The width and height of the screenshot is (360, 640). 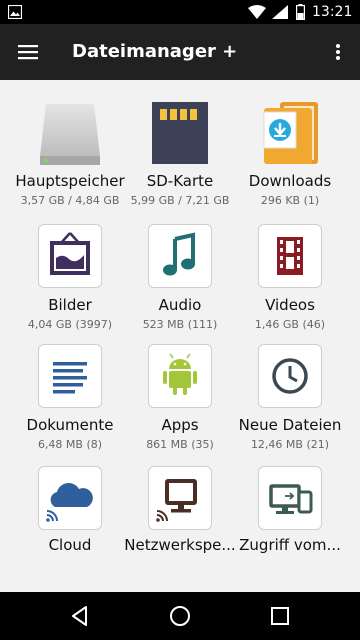 I want to click on tile-label: Videos, so click(x=290, y=305).